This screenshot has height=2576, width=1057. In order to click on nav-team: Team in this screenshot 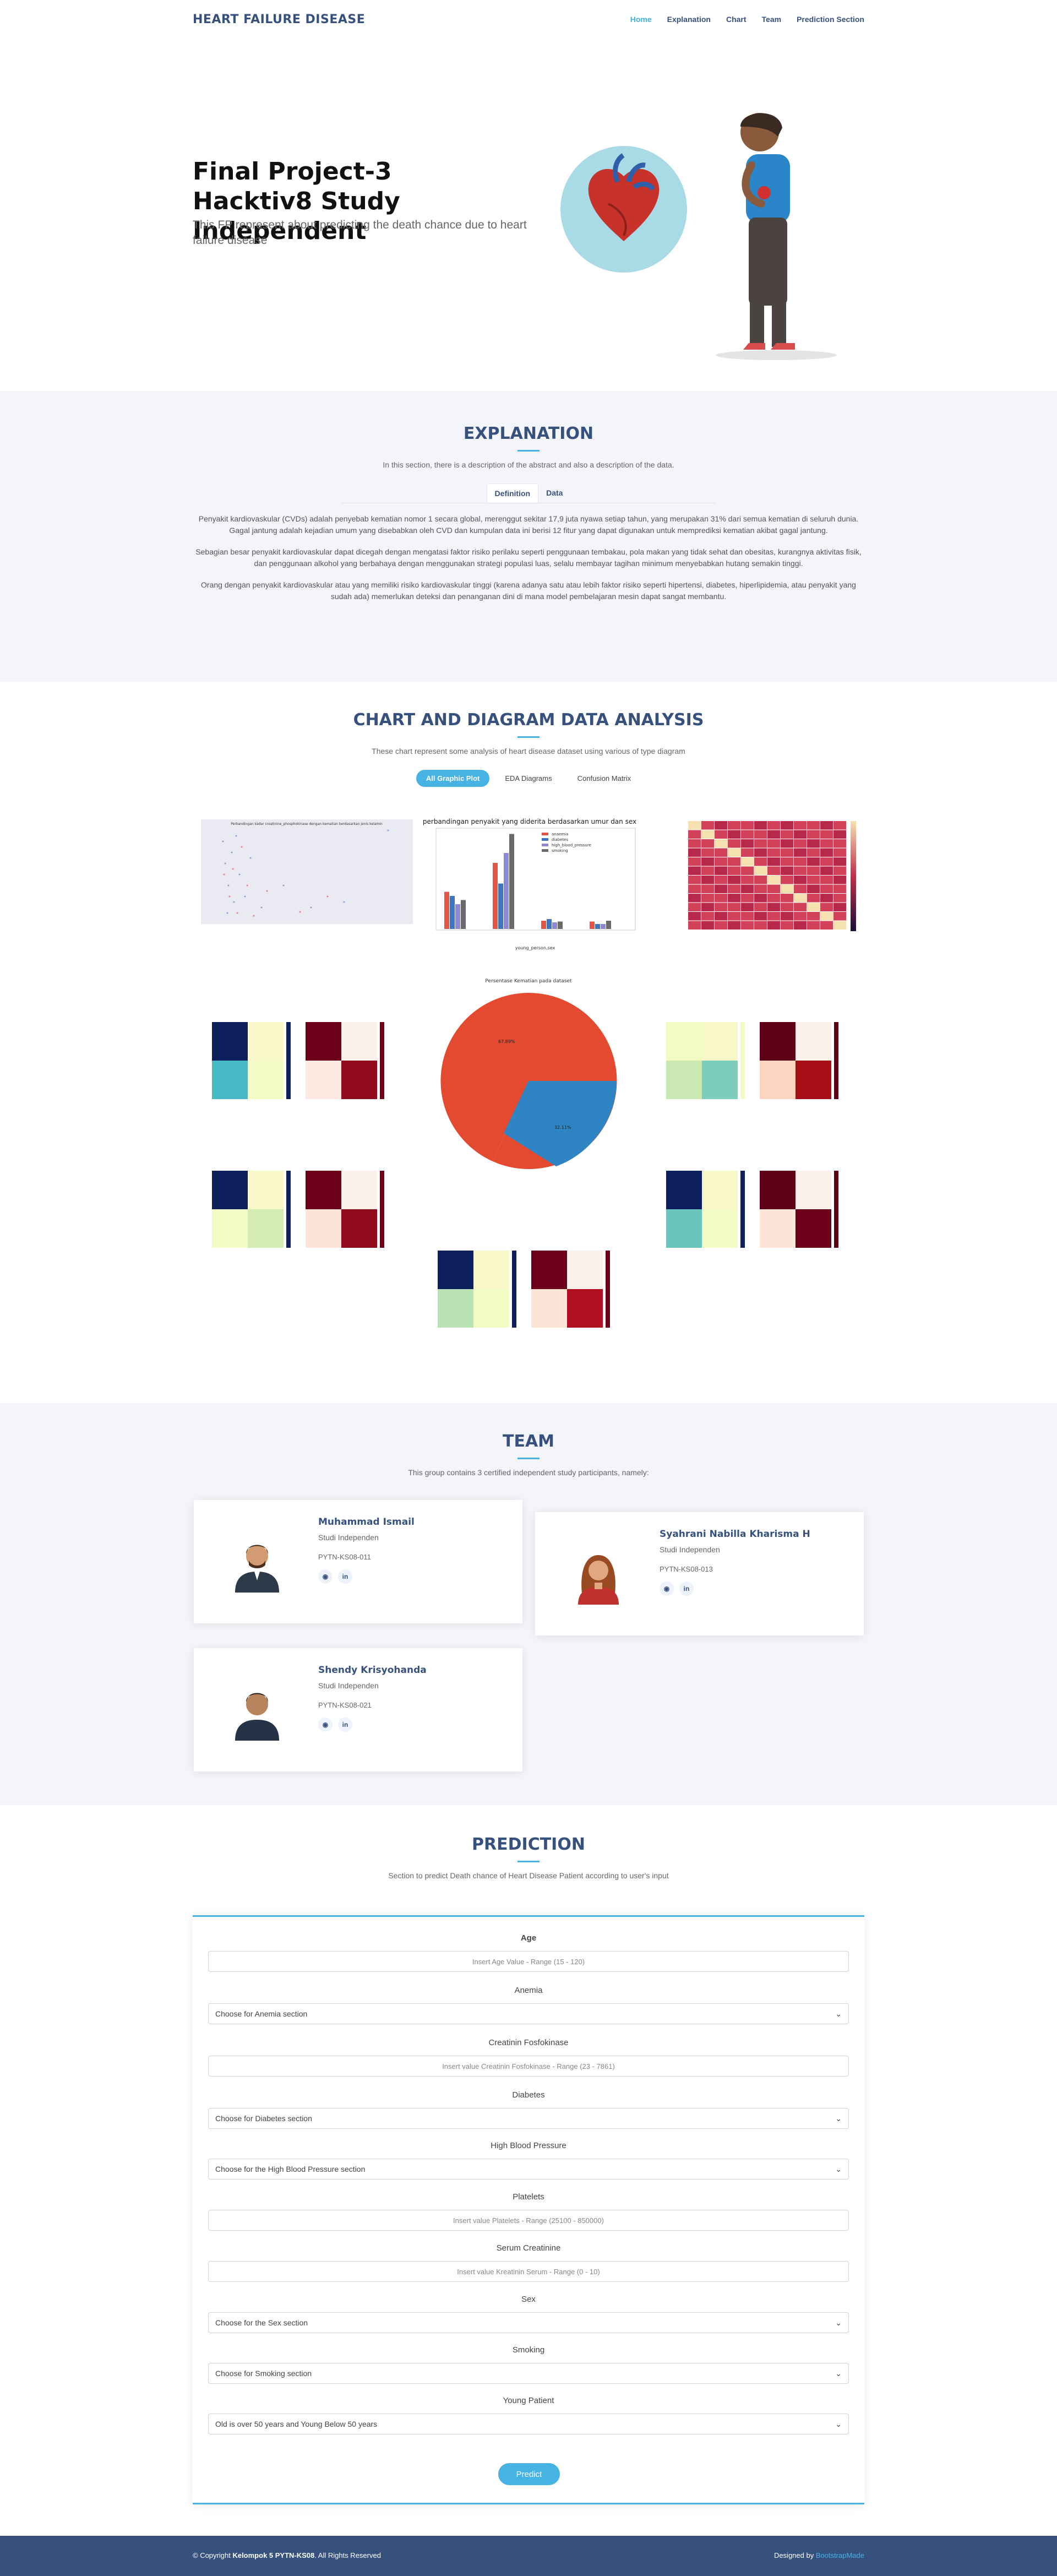, I will do `click(772, 19)`.